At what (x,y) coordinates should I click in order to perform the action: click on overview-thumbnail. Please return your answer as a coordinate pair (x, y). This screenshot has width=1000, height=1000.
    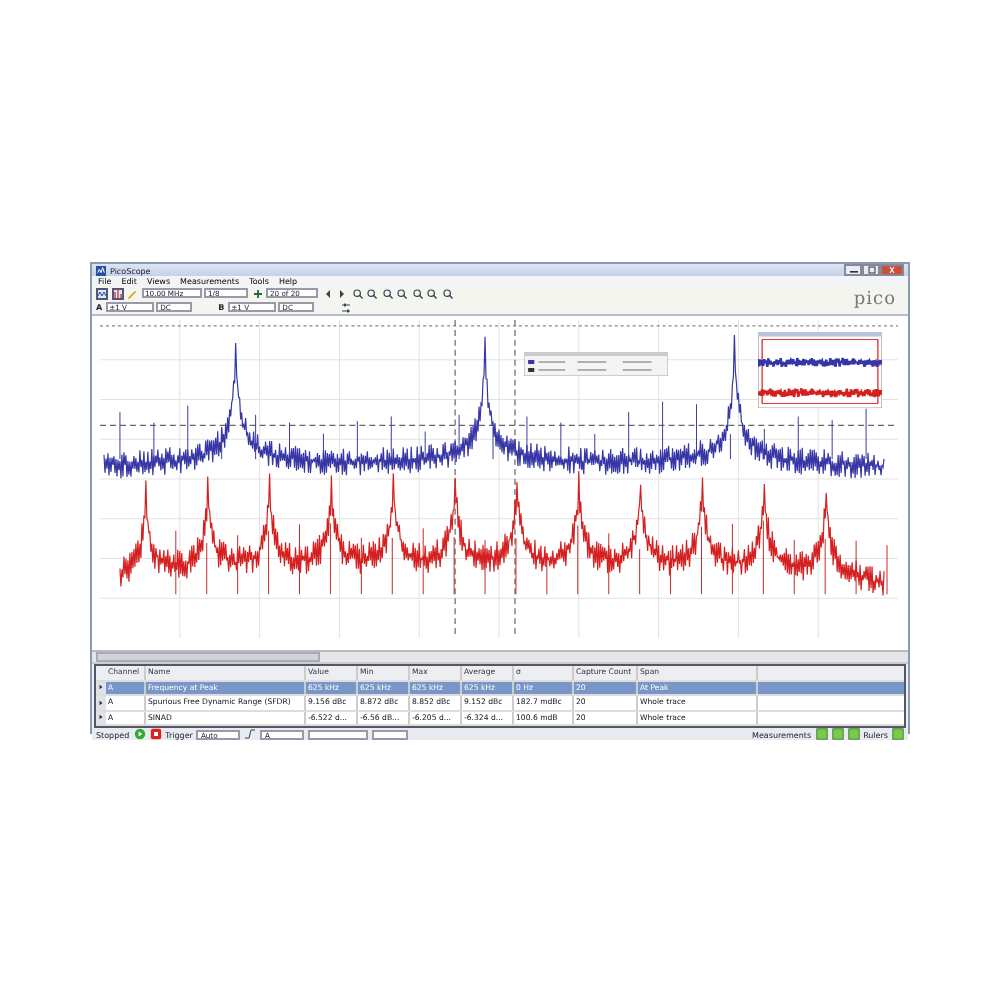
    Looking at the image, I should click on (820, 370).